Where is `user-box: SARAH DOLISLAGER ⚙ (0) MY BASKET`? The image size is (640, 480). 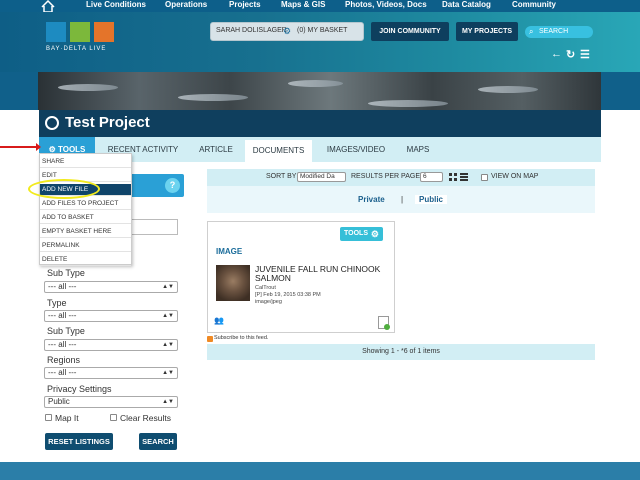 user-box: SARAH DOLISLAGER ⚙ (0) MY BASKET is located at coordinates (287, 31).